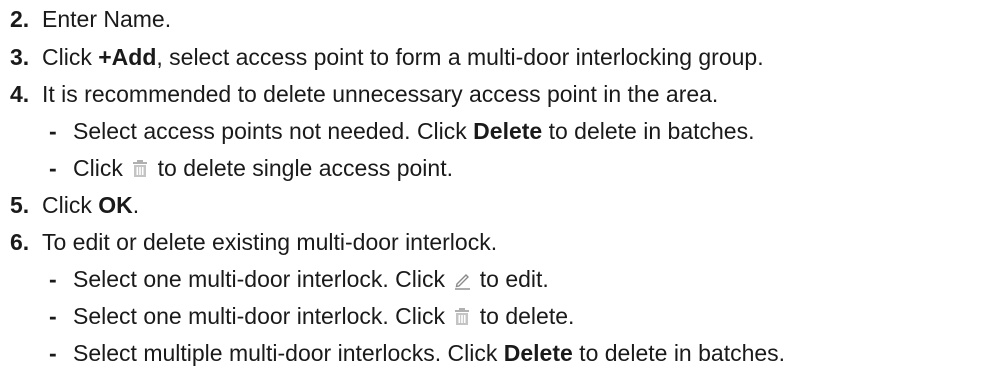  I want to click on step-number: 2., so click(20, 19).